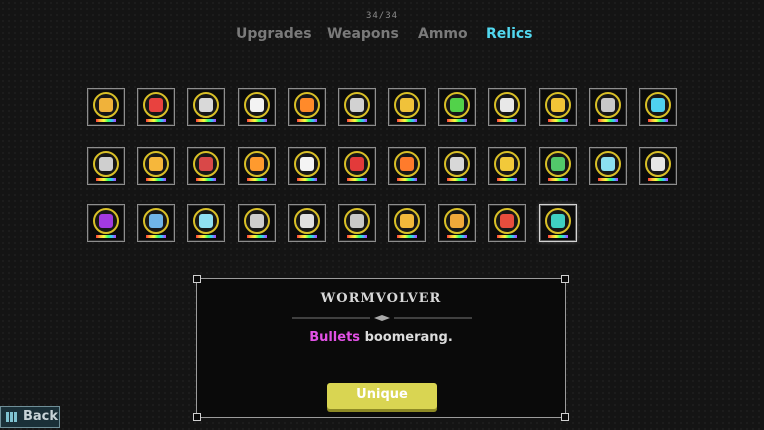  What do you see at coordinates (11, 417) in the screenshot?
I see `back-key-icon` at bounding box center [11, 417].